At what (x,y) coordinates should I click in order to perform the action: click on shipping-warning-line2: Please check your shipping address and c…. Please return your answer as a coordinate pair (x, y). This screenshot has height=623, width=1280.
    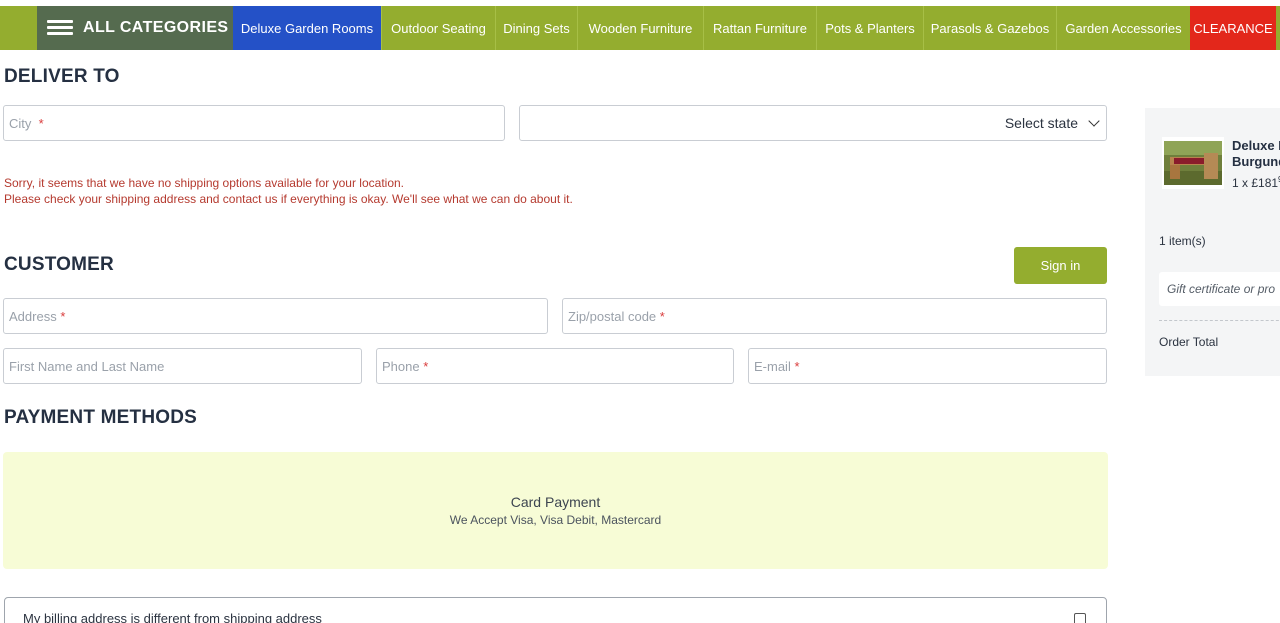
    Looking at the image, I should click on (288, 199).